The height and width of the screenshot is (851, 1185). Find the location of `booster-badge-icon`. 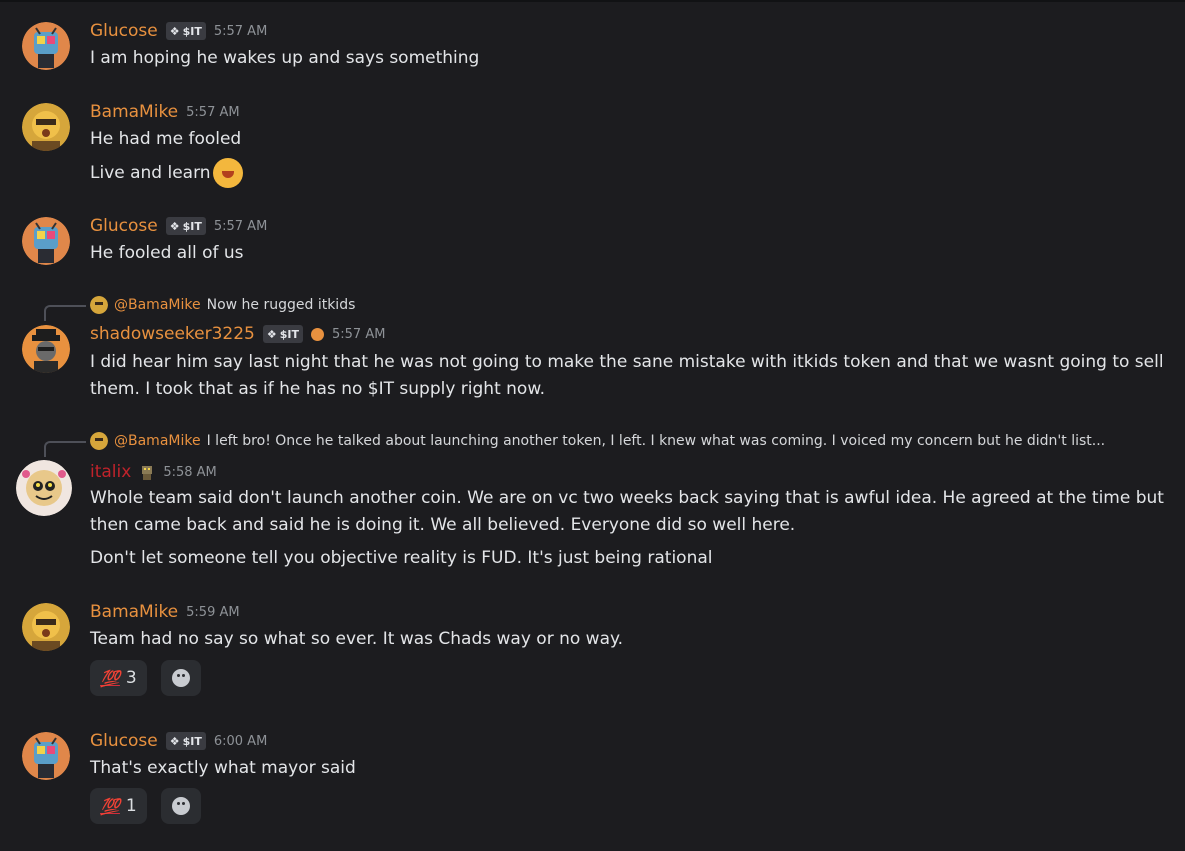

booster-badge-icon is located at coordinates (317, 334).